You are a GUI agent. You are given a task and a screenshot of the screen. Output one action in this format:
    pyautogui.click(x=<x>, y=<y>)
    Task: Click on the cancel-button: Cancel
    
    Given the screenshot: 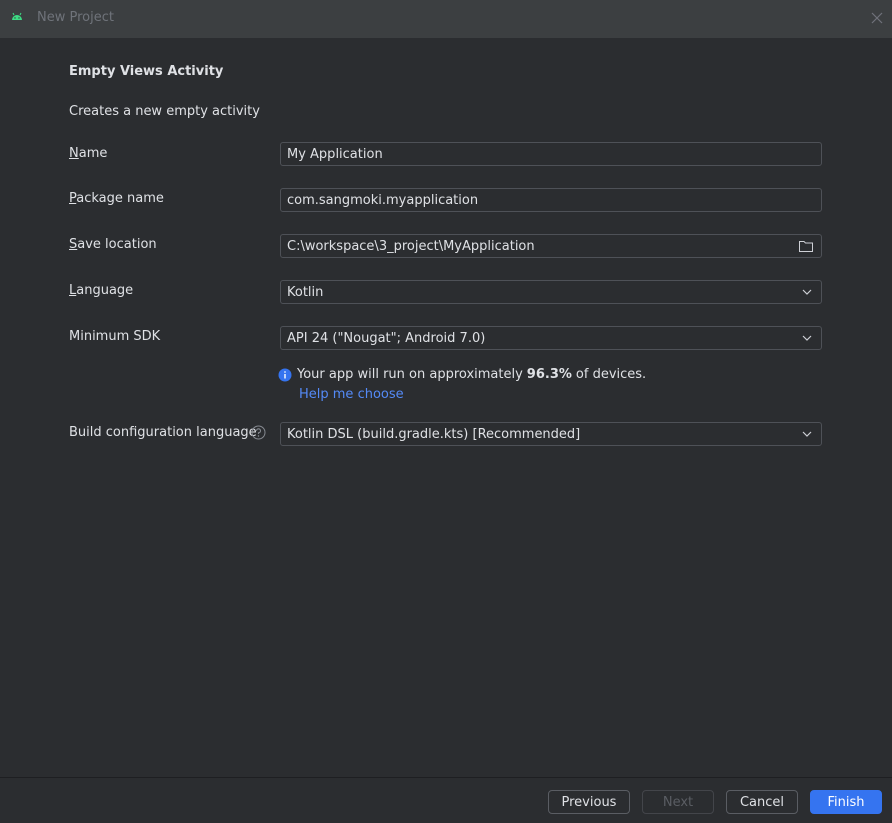 What is the action you would take?
    pyautogui.click(x=762, y=802)
    